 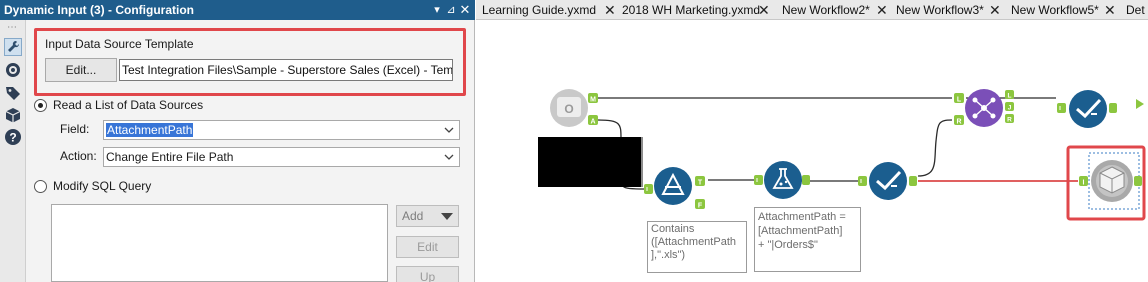 What do you see at coordinates (75, 129) in the screenshot?
I see `field-label: Field:` at bounding box center [75, 129].